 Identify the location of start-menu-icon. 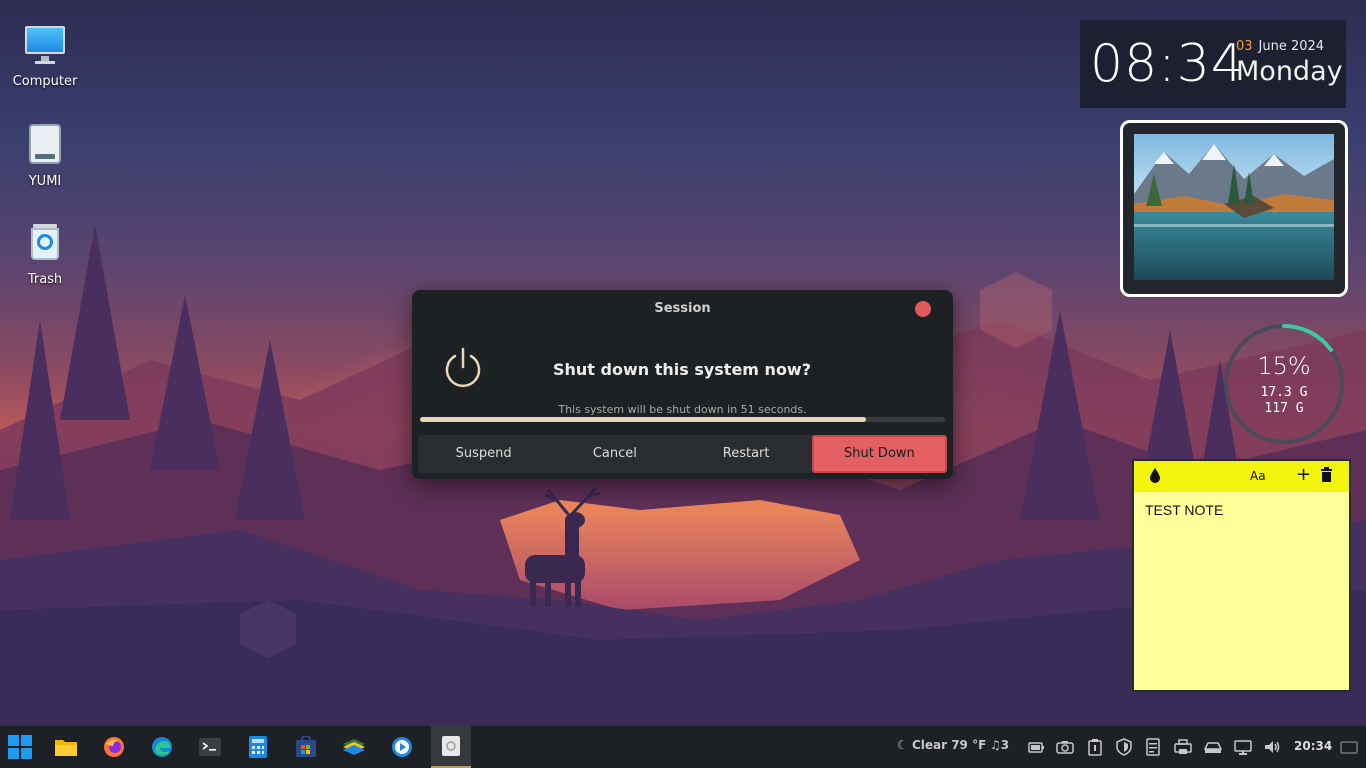
(20, 747).